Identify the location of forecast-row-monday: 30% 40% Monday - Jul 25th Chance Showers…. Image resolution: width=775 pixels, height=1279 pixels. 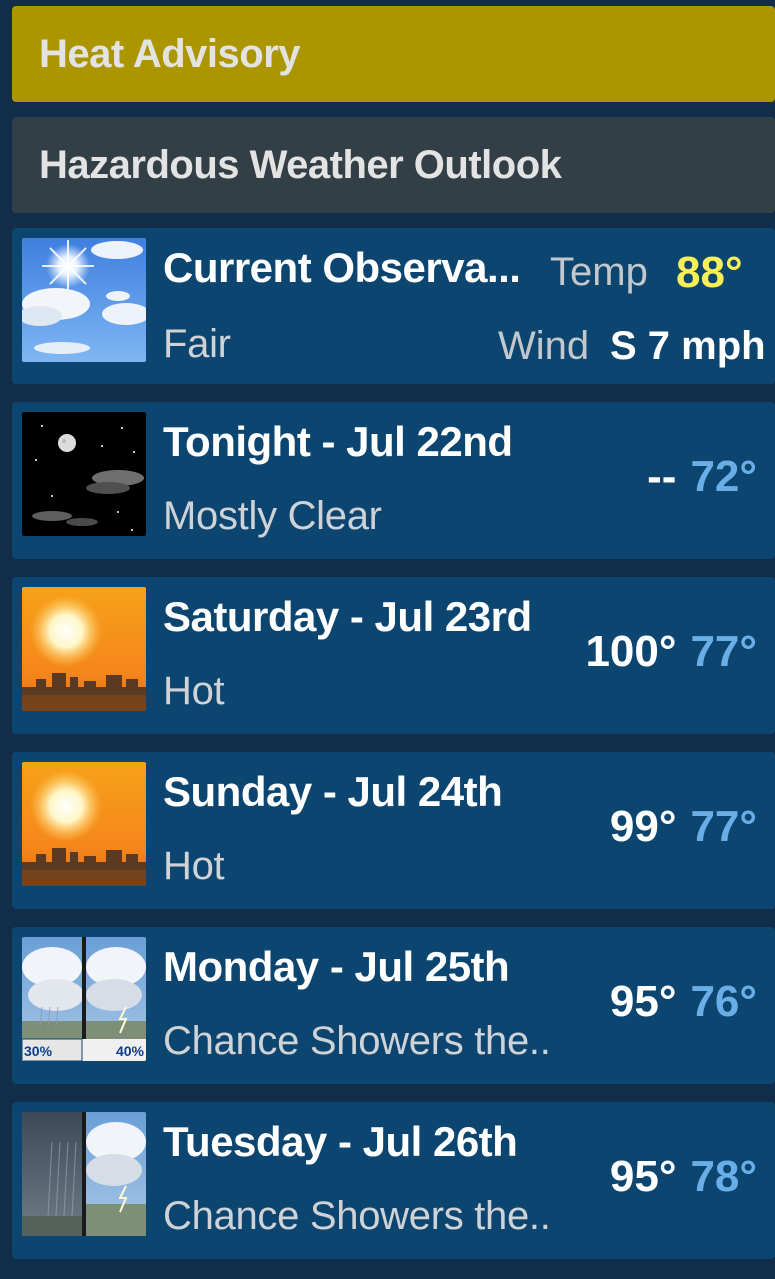
(393, 1005).